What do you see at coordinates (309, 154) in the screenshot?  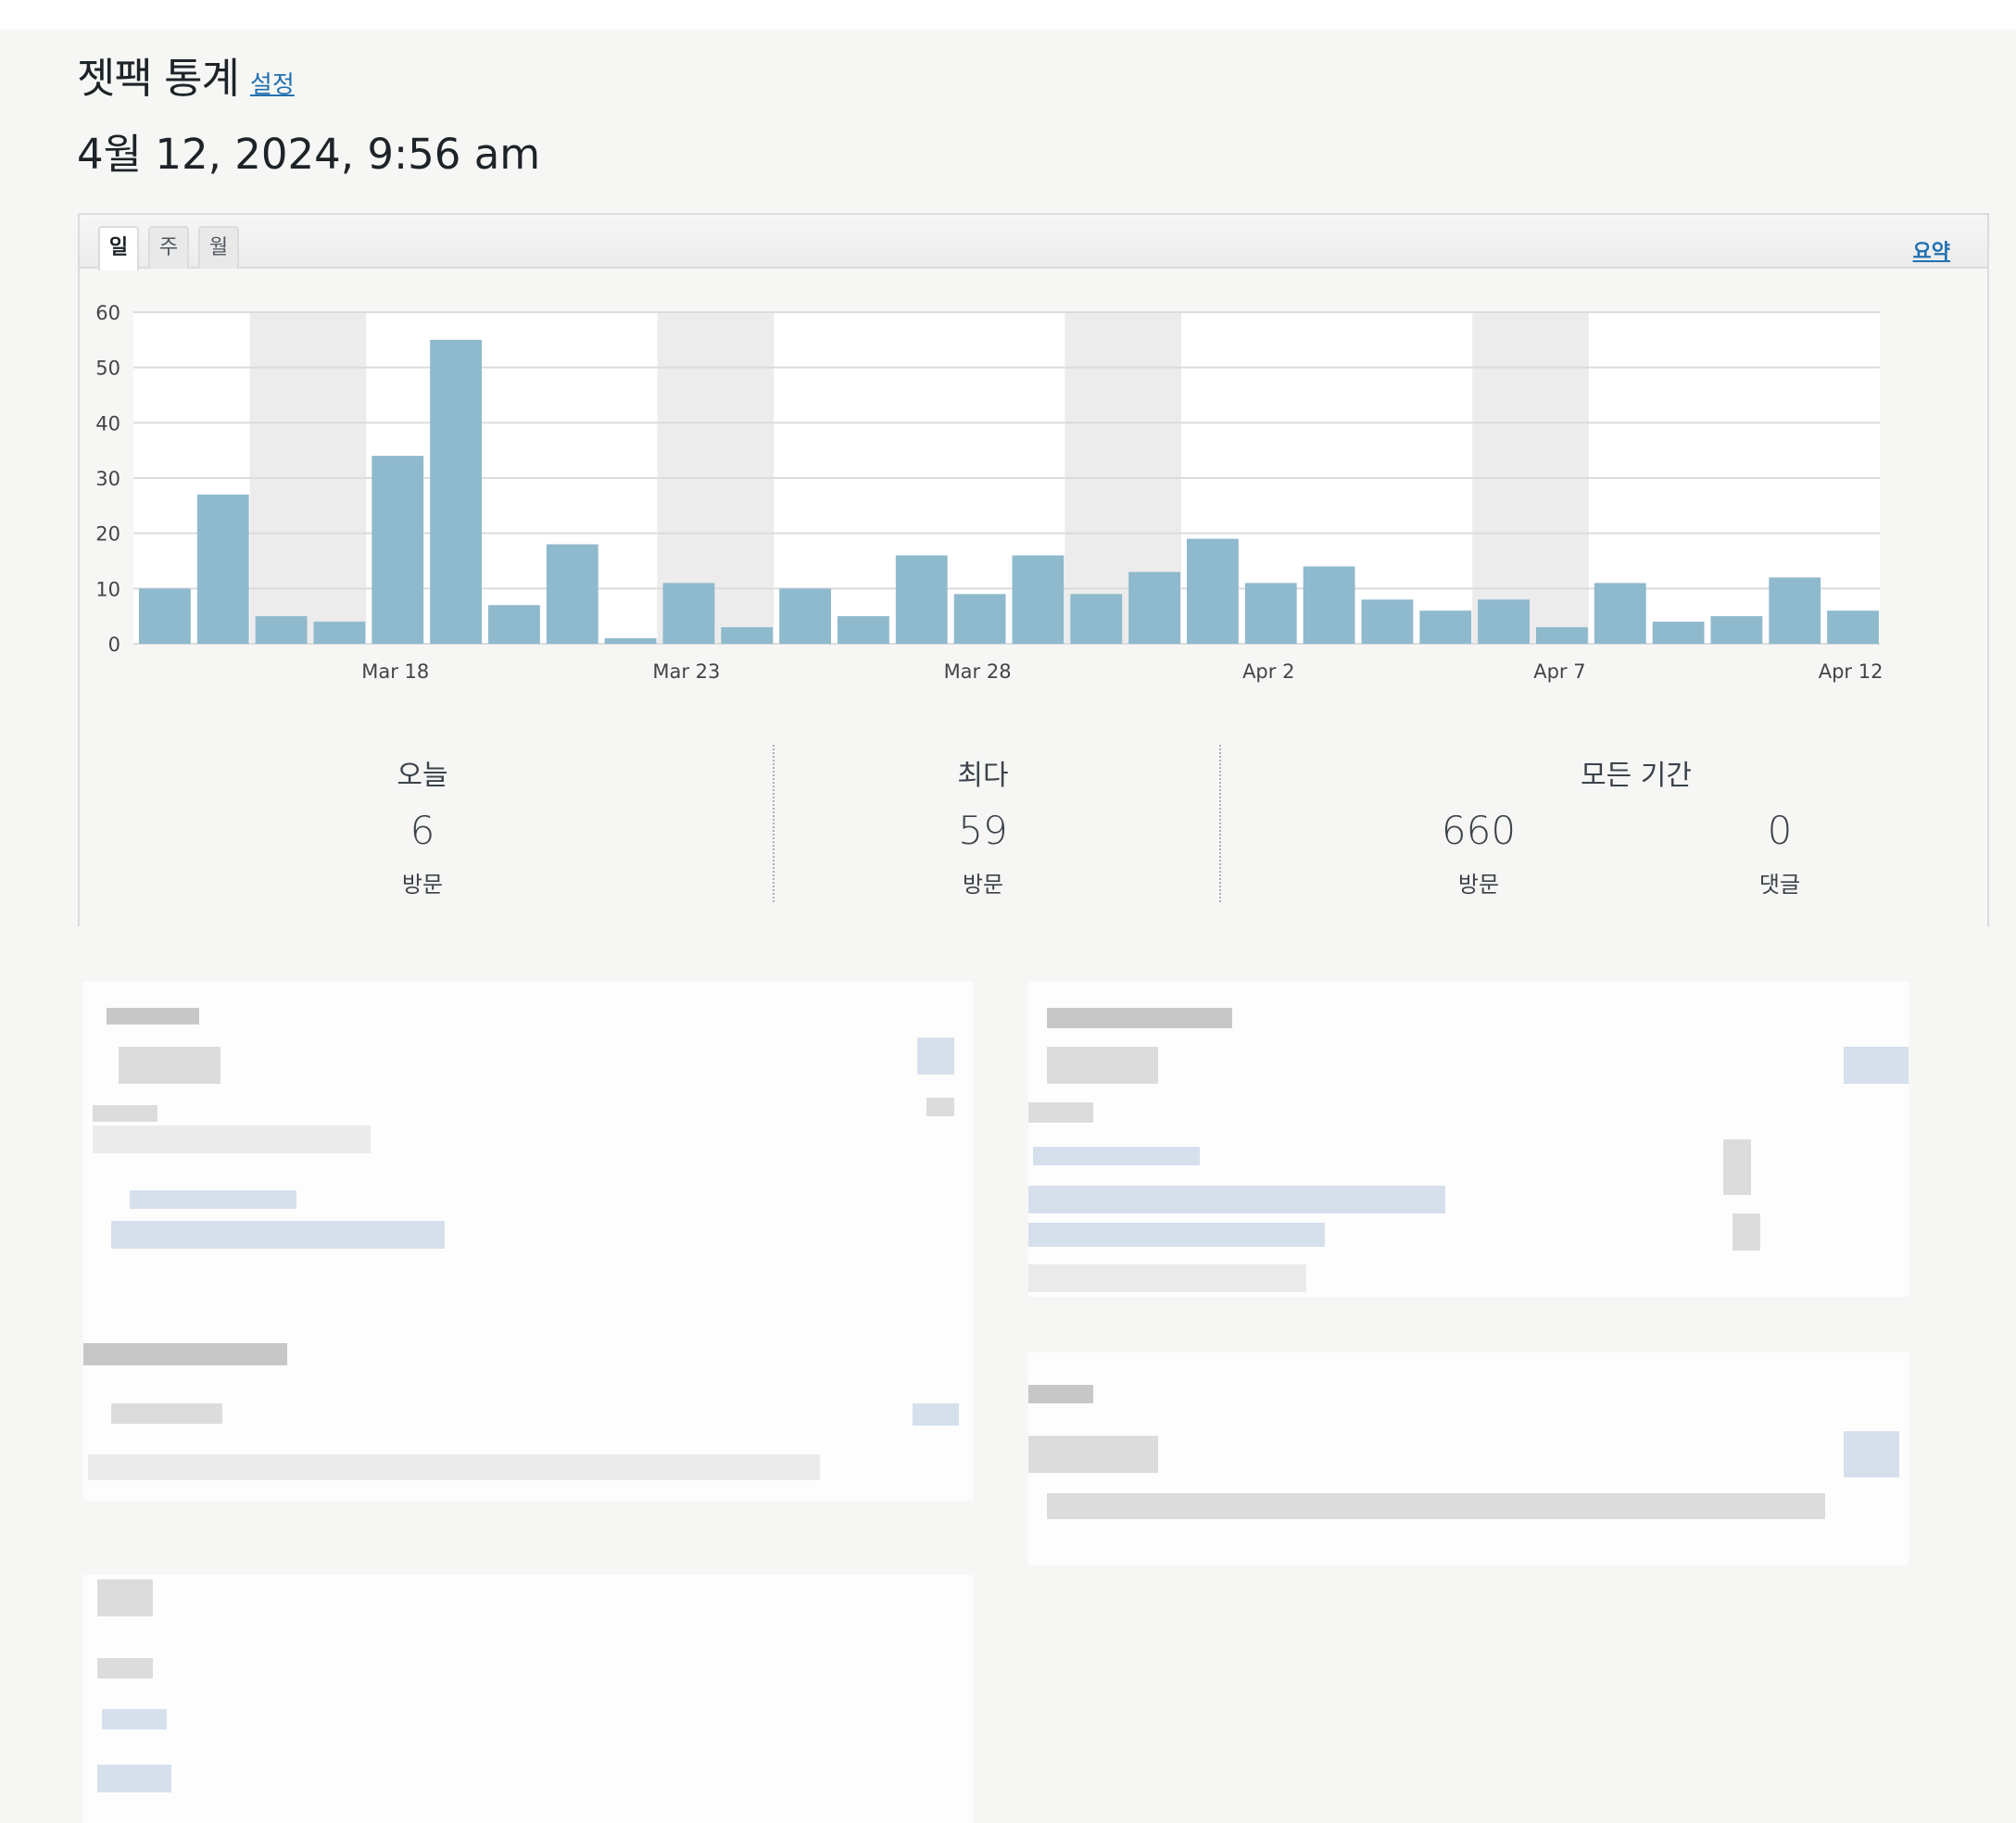 I see `current-datetime: 4월 12, 2024, 9:56 am` at bounding box center [309, 154].